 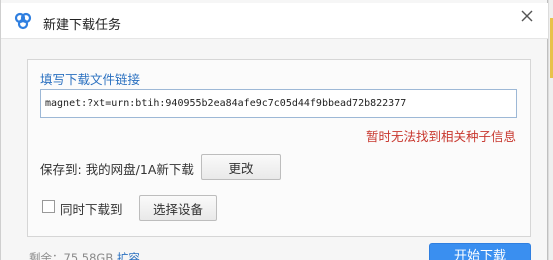 I want to click on torrent-error-message: 暂时无法找到相关种子信息, so click(x=440, y=136).